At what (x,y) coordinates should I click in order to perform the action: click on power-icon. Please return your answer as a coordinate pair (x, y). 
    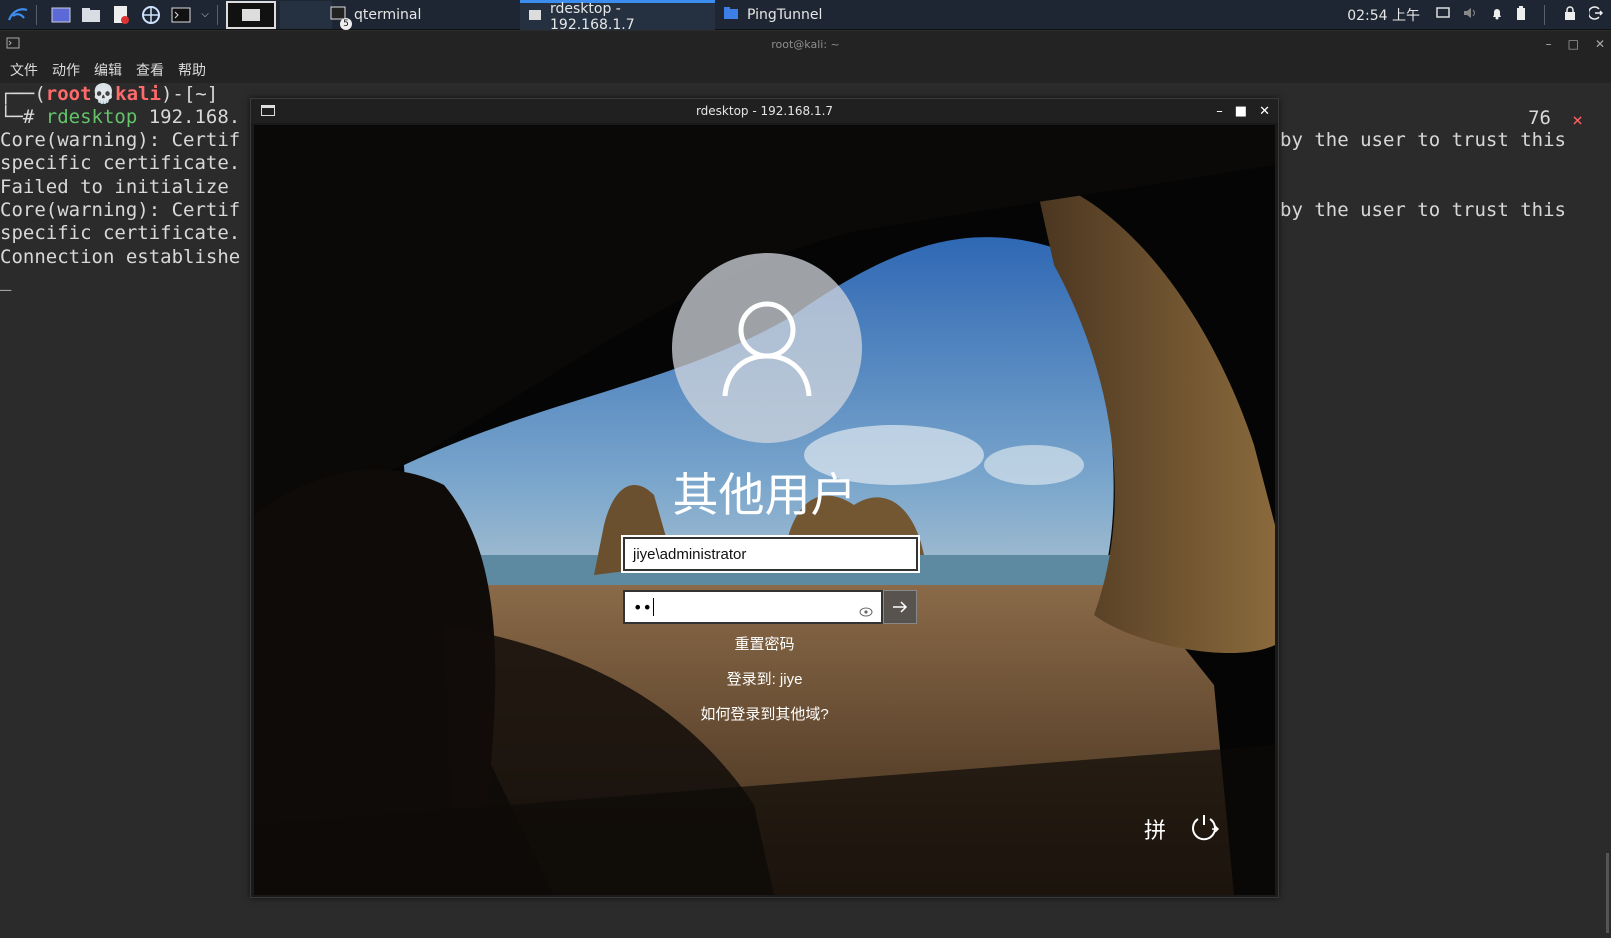
    Looking at the image, I should click on (1204, 829).